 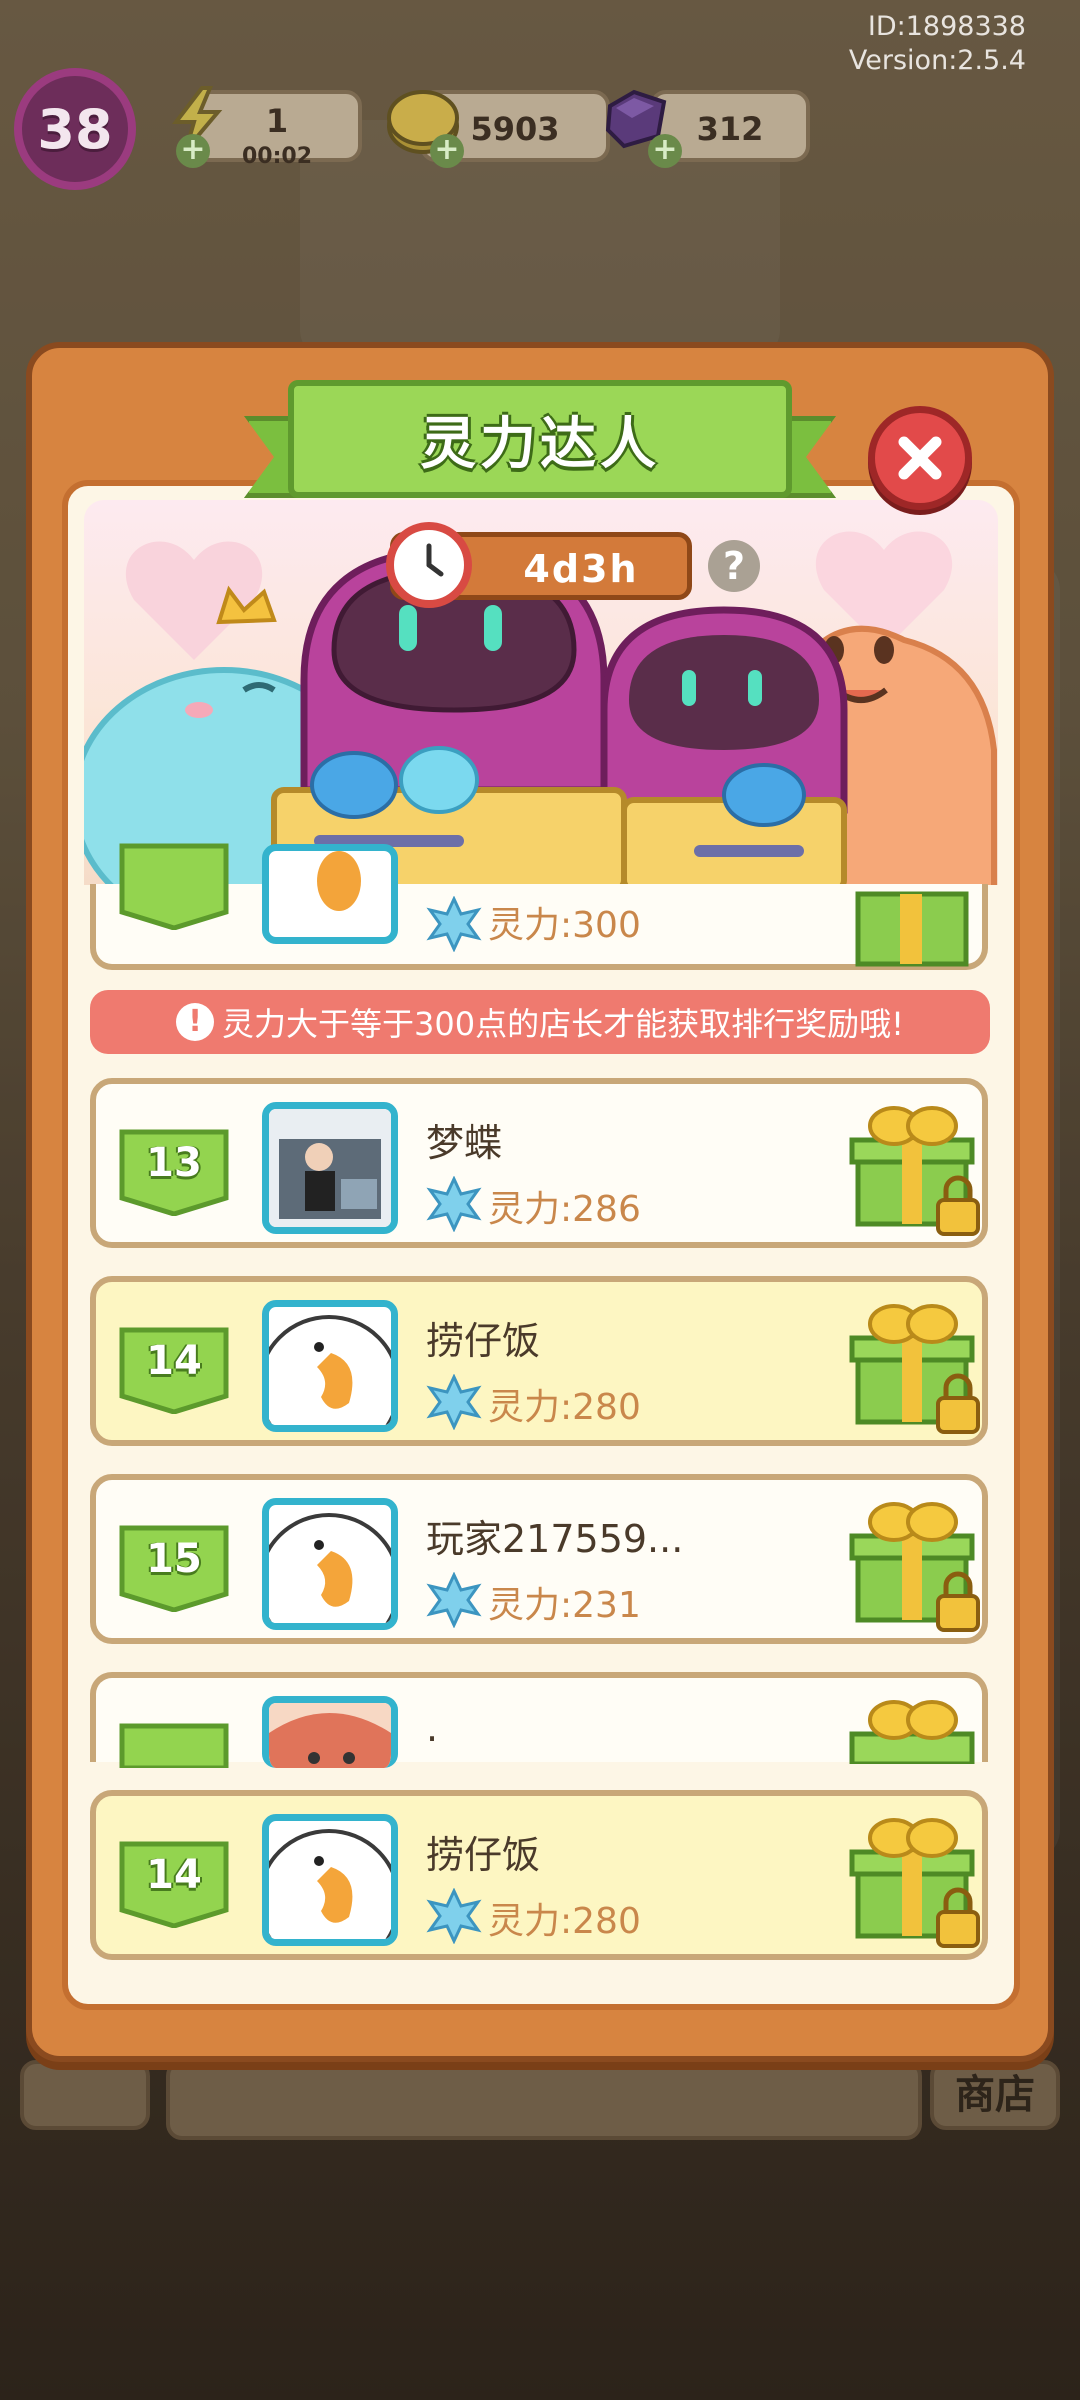 What do you see at coordinates (195, 1022) in the screenshot?
I see `warning-icon: !` at bounding box center [195, 1022].